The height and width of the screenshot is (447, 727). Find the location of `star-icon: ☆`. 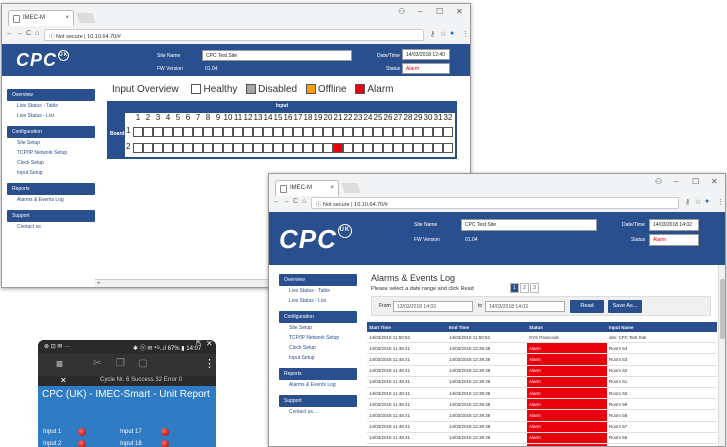

star-icon: ☆ is located at coordinates (443, 34).